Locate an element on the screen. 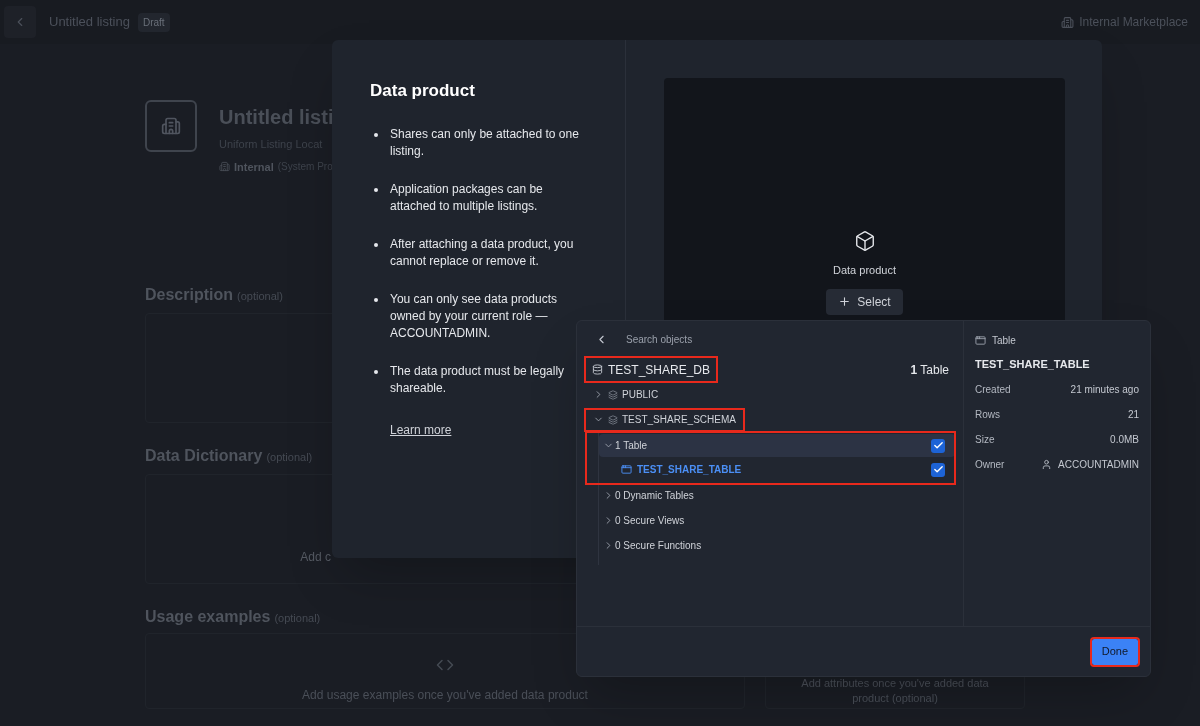 Image resolution: width=1200 pixels, height=726 pixels. section-title: Usage examples is located at coordinates (208, 617).